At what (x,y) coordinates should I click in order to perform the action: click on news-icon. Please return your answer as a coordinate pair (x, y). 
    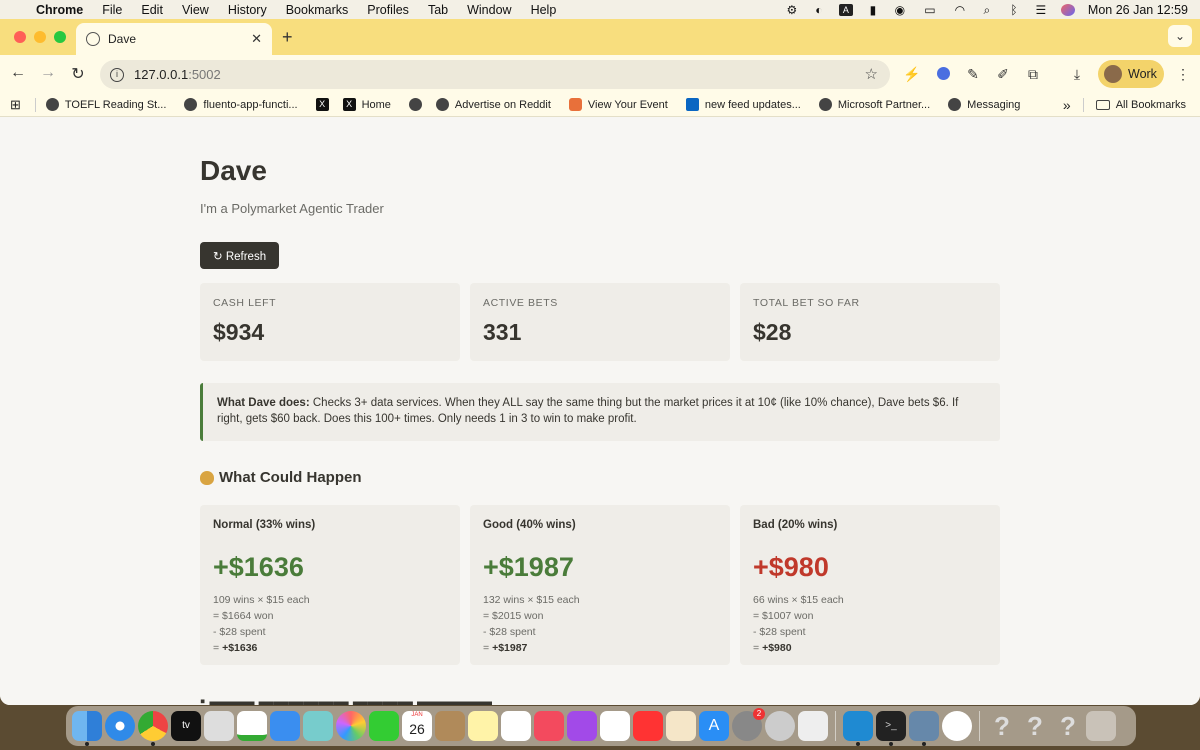
    Looking at the image, I should click on (648, 726).